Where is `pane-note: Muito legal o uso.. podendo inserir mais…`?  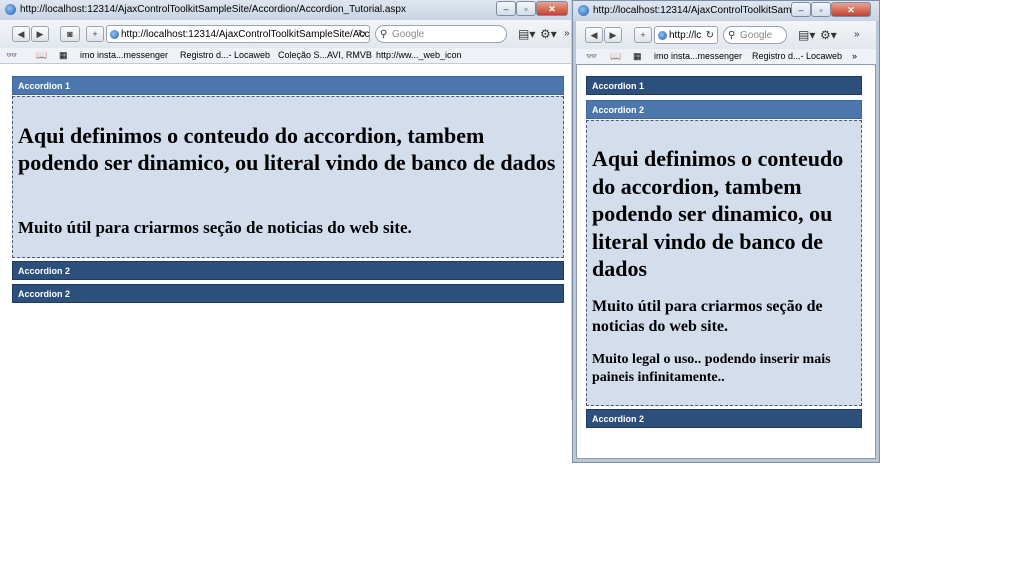
pane-note: Muito legal o uso.. podendo inserir mais… is located at coordinates (711, 368).